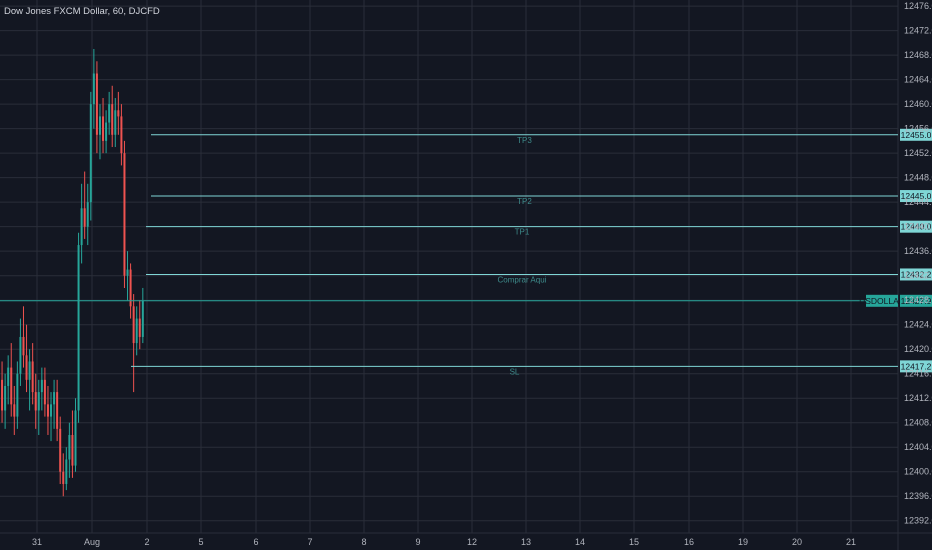 The width and height of the screenshot is (932, 550). Describe the element at coordinates (882, 301) in the screenshot. I see `symbol-tag: USDOLLAR` at that location.